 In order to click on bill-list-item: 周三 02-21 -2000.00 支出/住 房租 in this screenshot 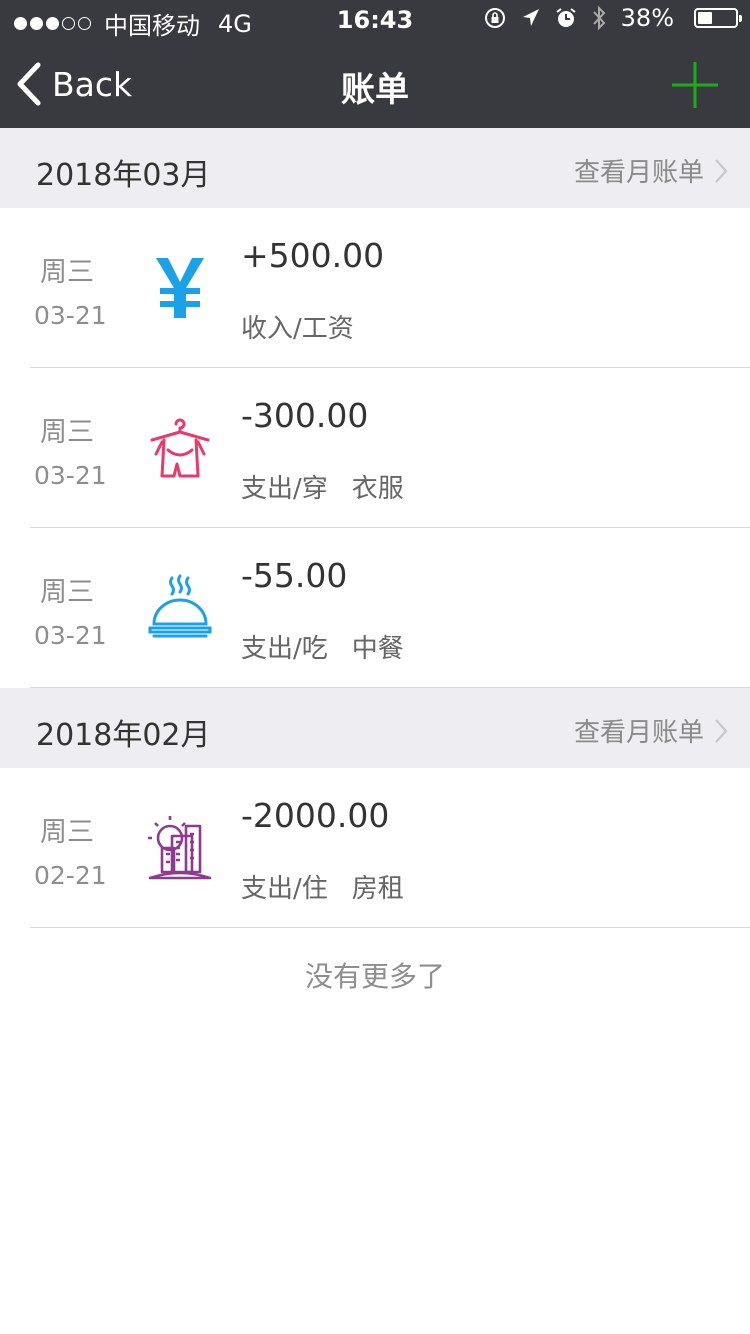, I will do `click(375, 848)`.